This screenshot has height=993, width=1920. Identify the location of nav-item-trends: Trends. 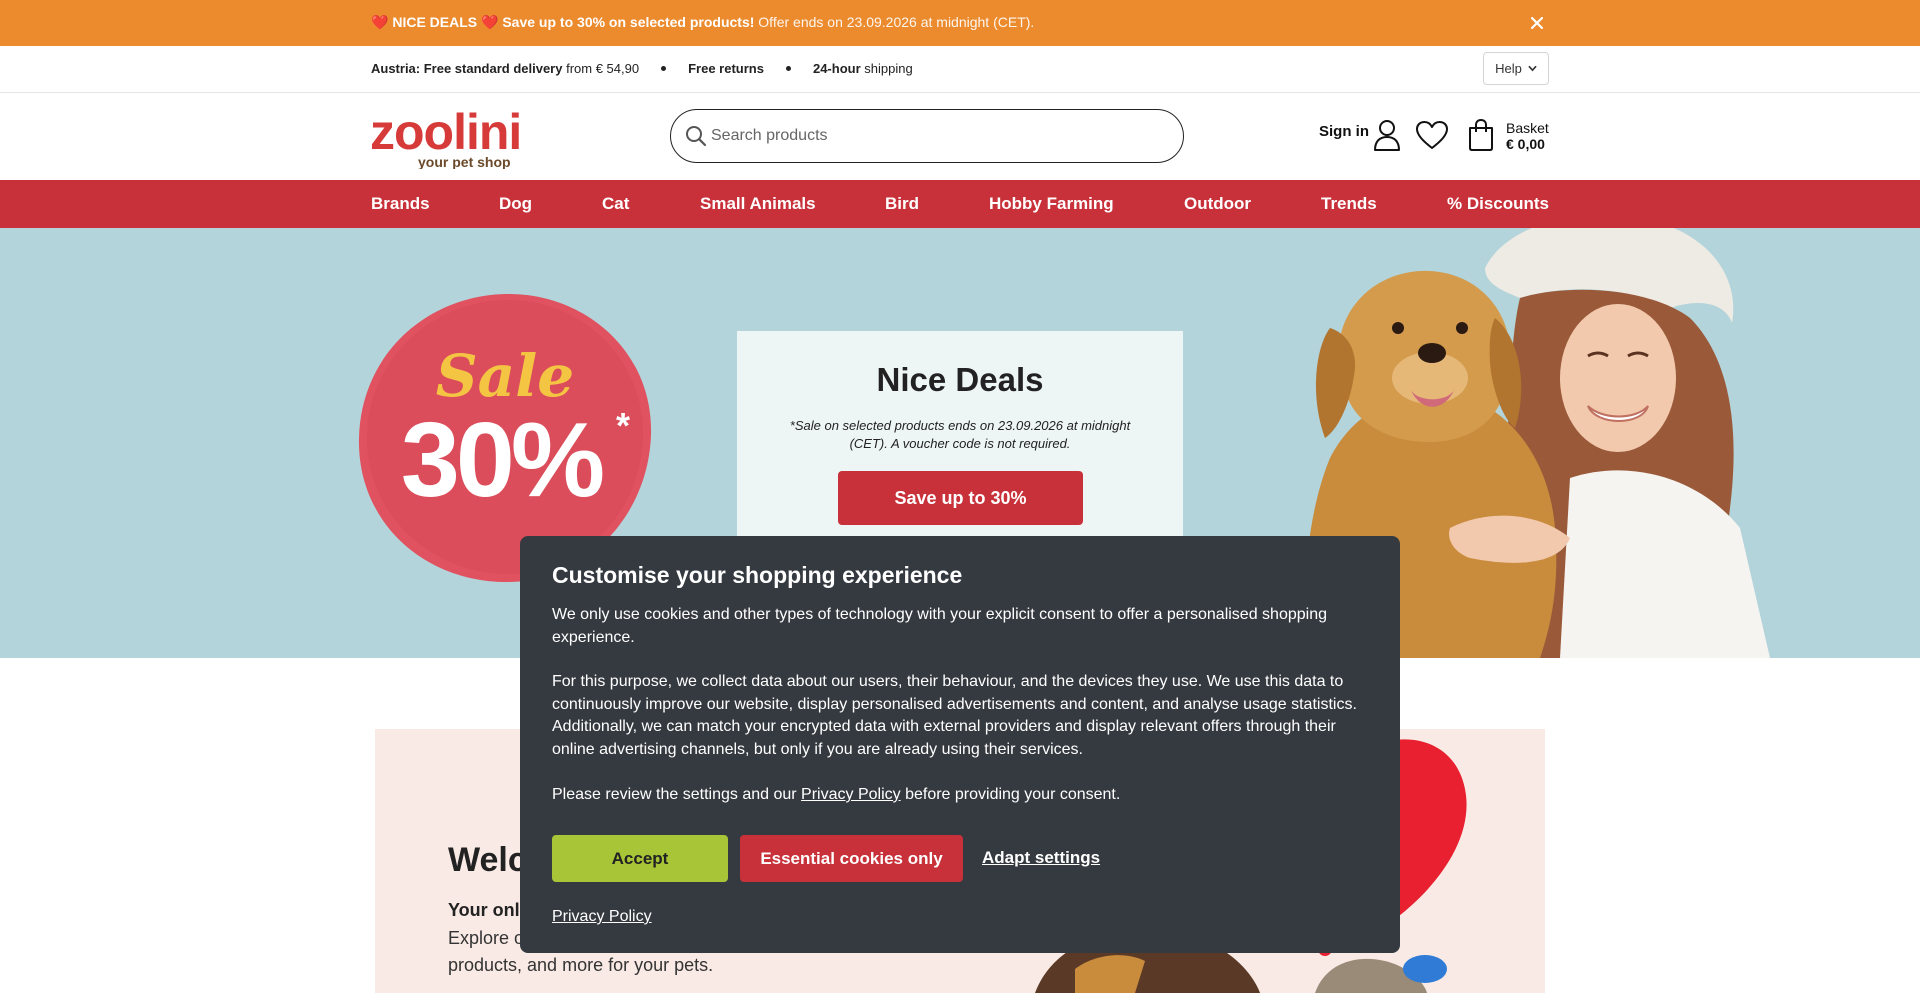
(1349, 204).